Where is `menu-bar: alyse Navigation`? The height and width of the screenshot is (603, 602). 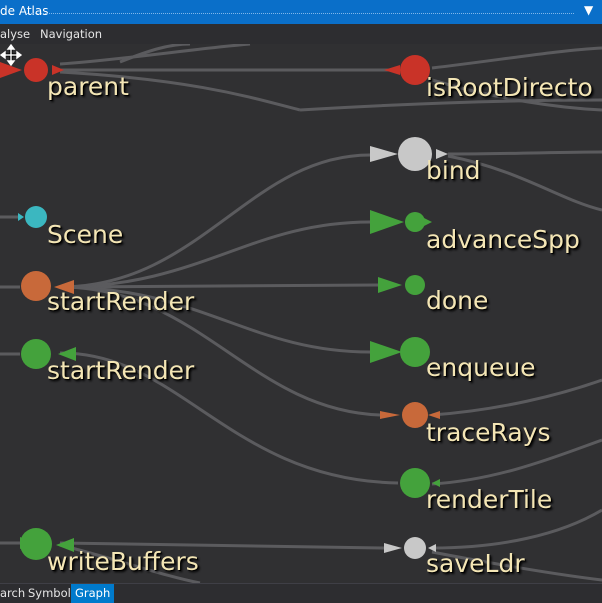
menu-bar: alyse Navigation is located at coordinates (301, 34).